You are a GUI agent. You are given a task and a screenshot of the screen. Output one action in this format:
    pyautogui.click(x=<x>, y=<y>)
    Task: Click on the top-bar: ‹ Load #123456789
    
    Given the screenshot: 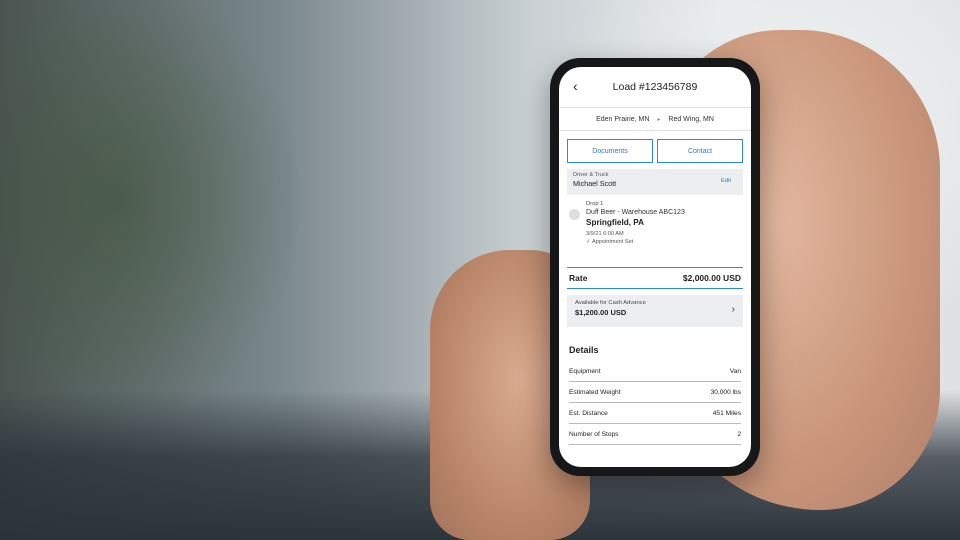 What is the action you would take?
    pyautogui.click(x=655, y=87)
    